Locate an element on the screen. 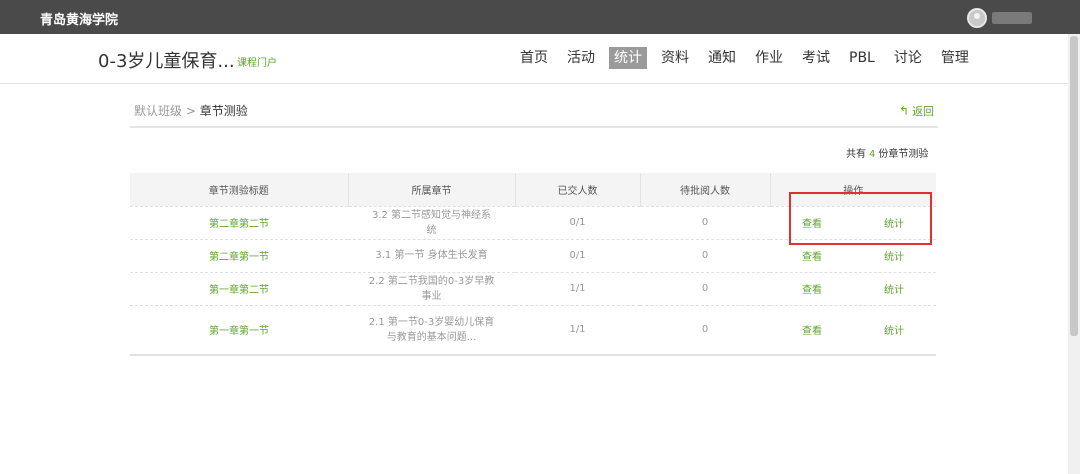 The image size is (1080, 474). quiz-title-link: 第二章第二节 is located at coordinates (239, 222).